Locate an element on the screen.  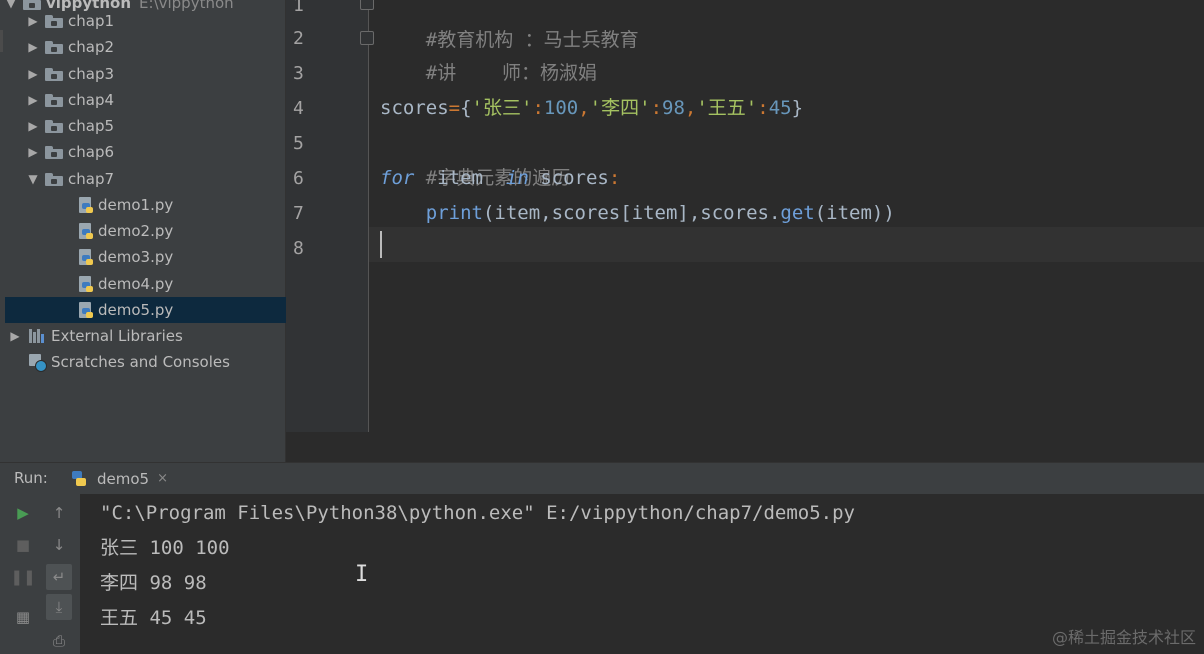
code-method: get is located at coordinates (797, 213).